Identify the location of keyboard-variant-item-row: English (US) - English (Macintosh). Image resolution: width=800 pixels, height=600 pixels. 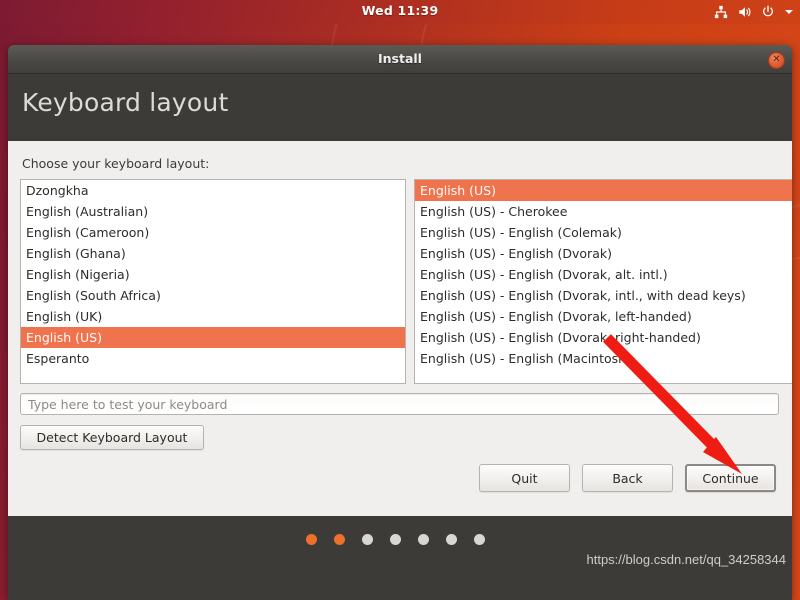
(603, 358).